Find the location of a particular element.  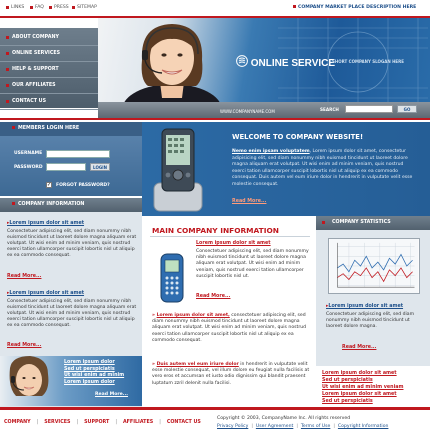

banner-title: ONLINE SERVICE is located at coordinates (285, 62).